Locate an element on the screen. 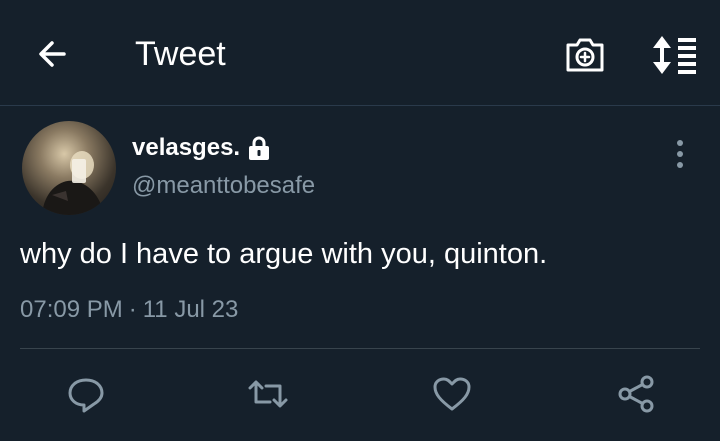 This screenshot has height=441, width=720. page-title: Tweet is located at coordinates (180, 54).